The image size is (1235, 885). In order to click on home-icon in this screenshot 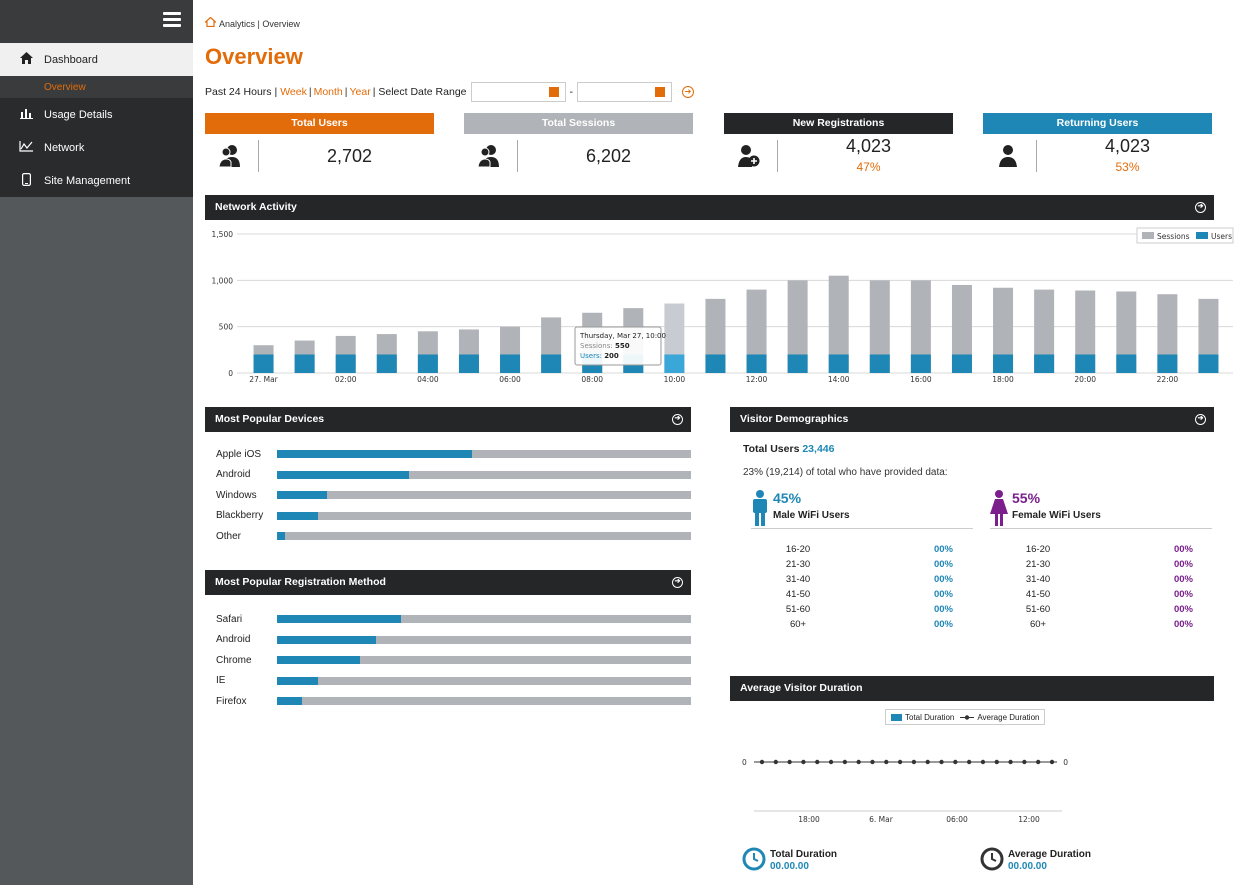, I will do `click(210, 23)`.